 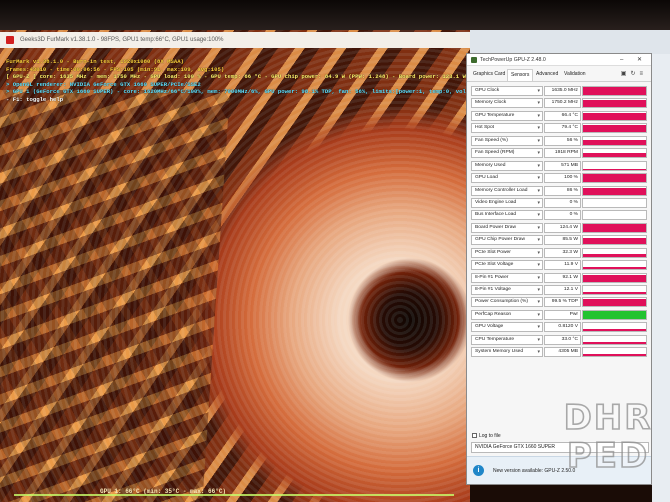 I want to click on tab-sensors: Sensors, so click(x=520, y=75).